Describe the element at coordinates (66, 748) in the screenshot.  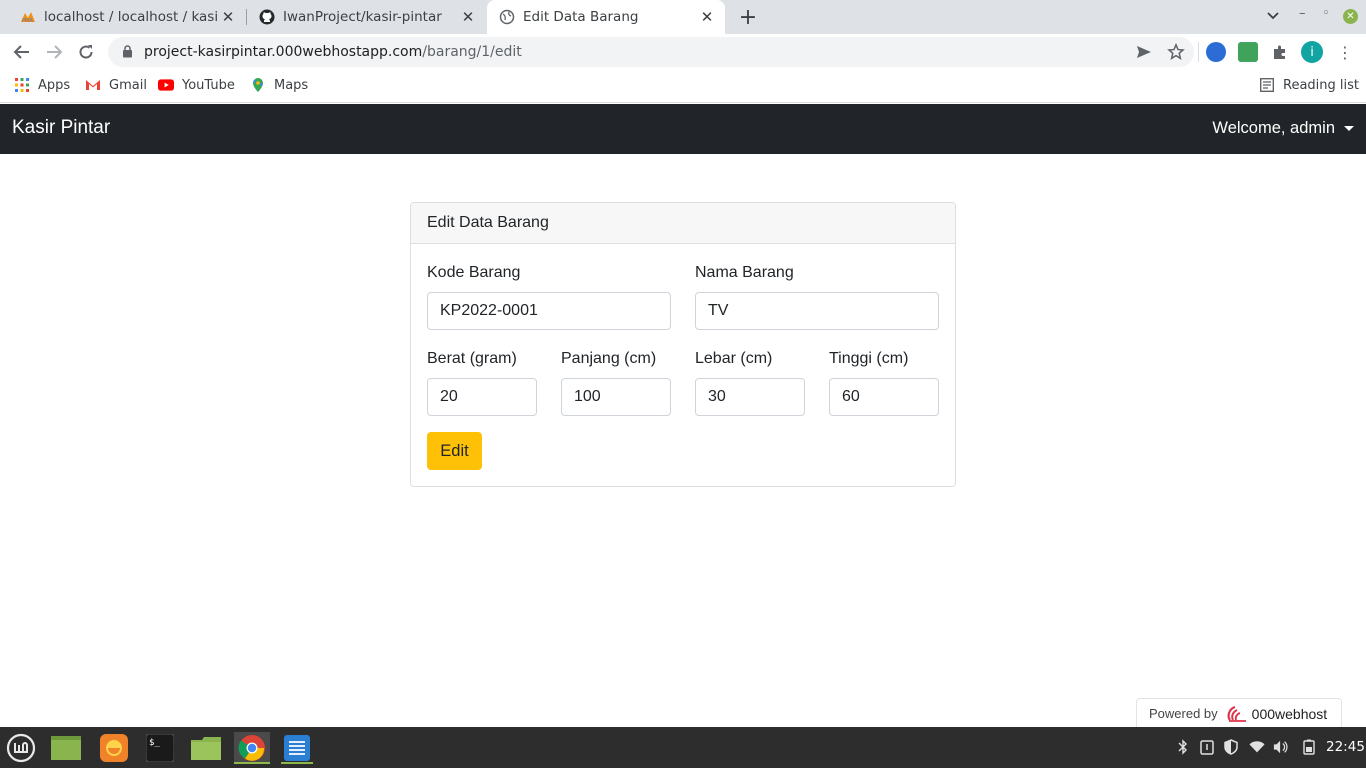
I see `show-desktop-icon` at that location.